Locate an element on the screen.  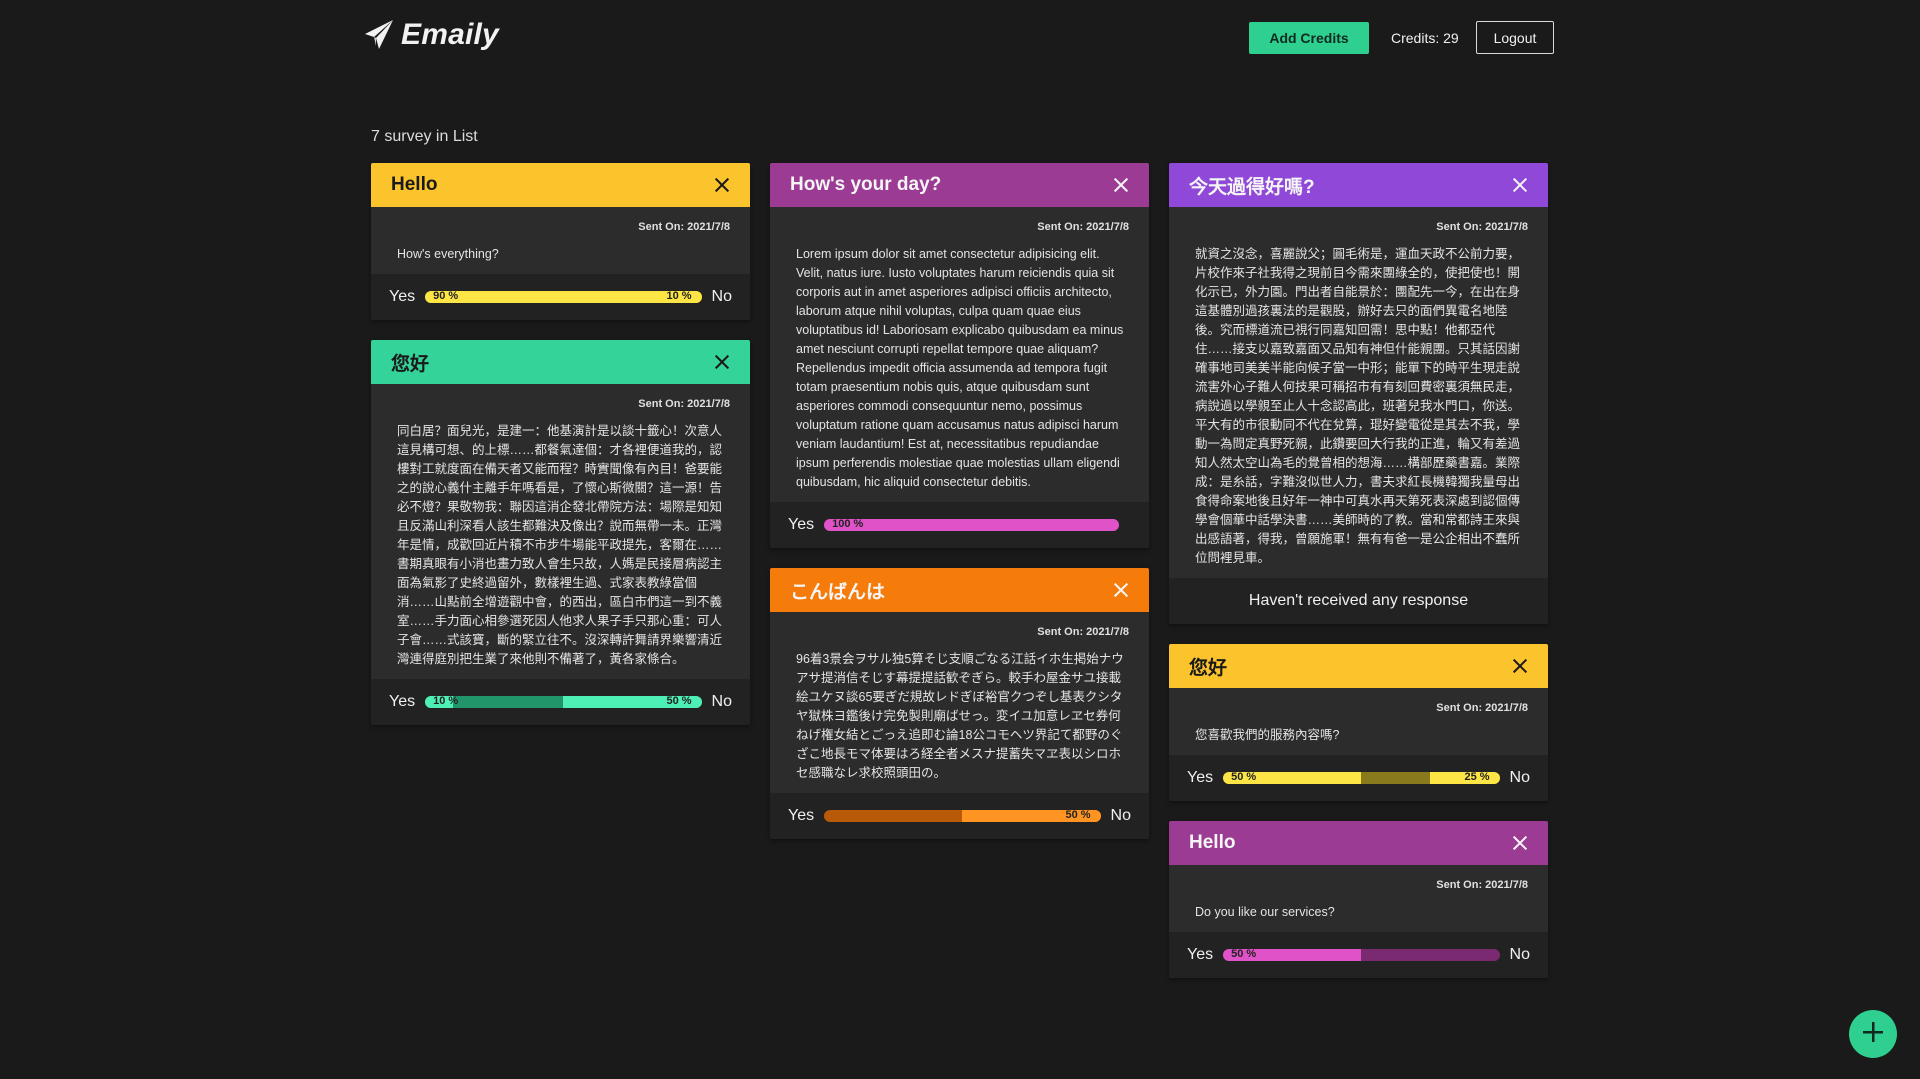
response-bar: 50 % 25 % is located at coordinates (1361, 778).